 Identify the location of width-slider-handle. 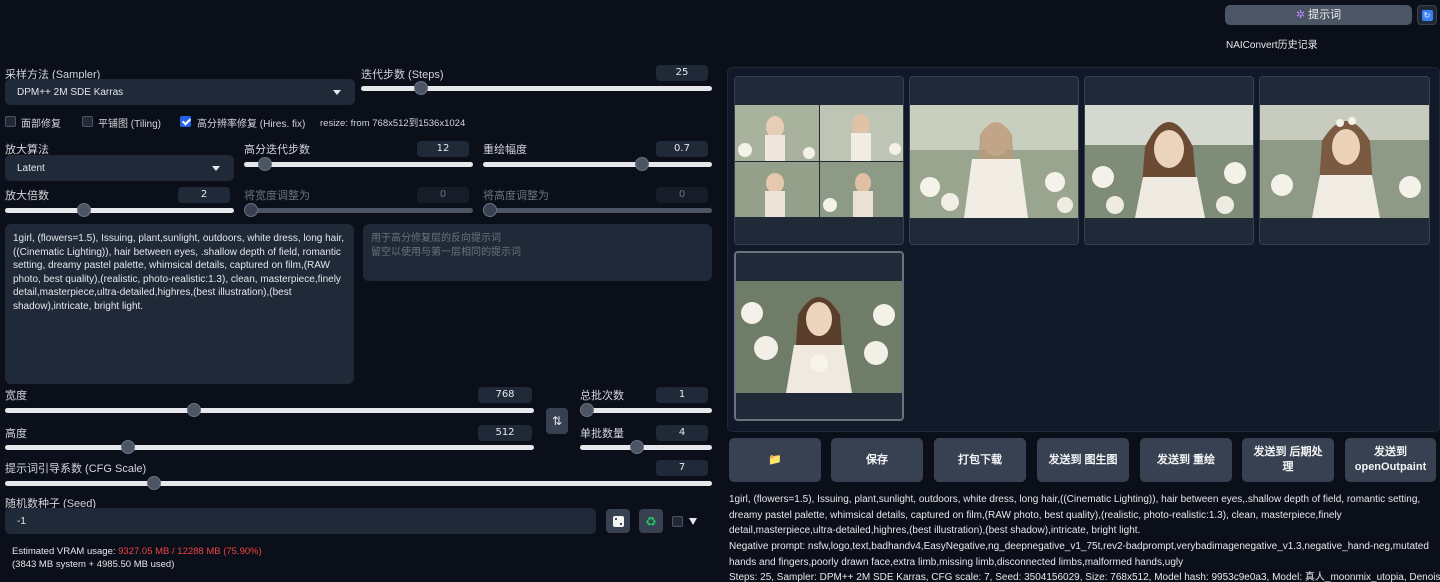
(194, 410).